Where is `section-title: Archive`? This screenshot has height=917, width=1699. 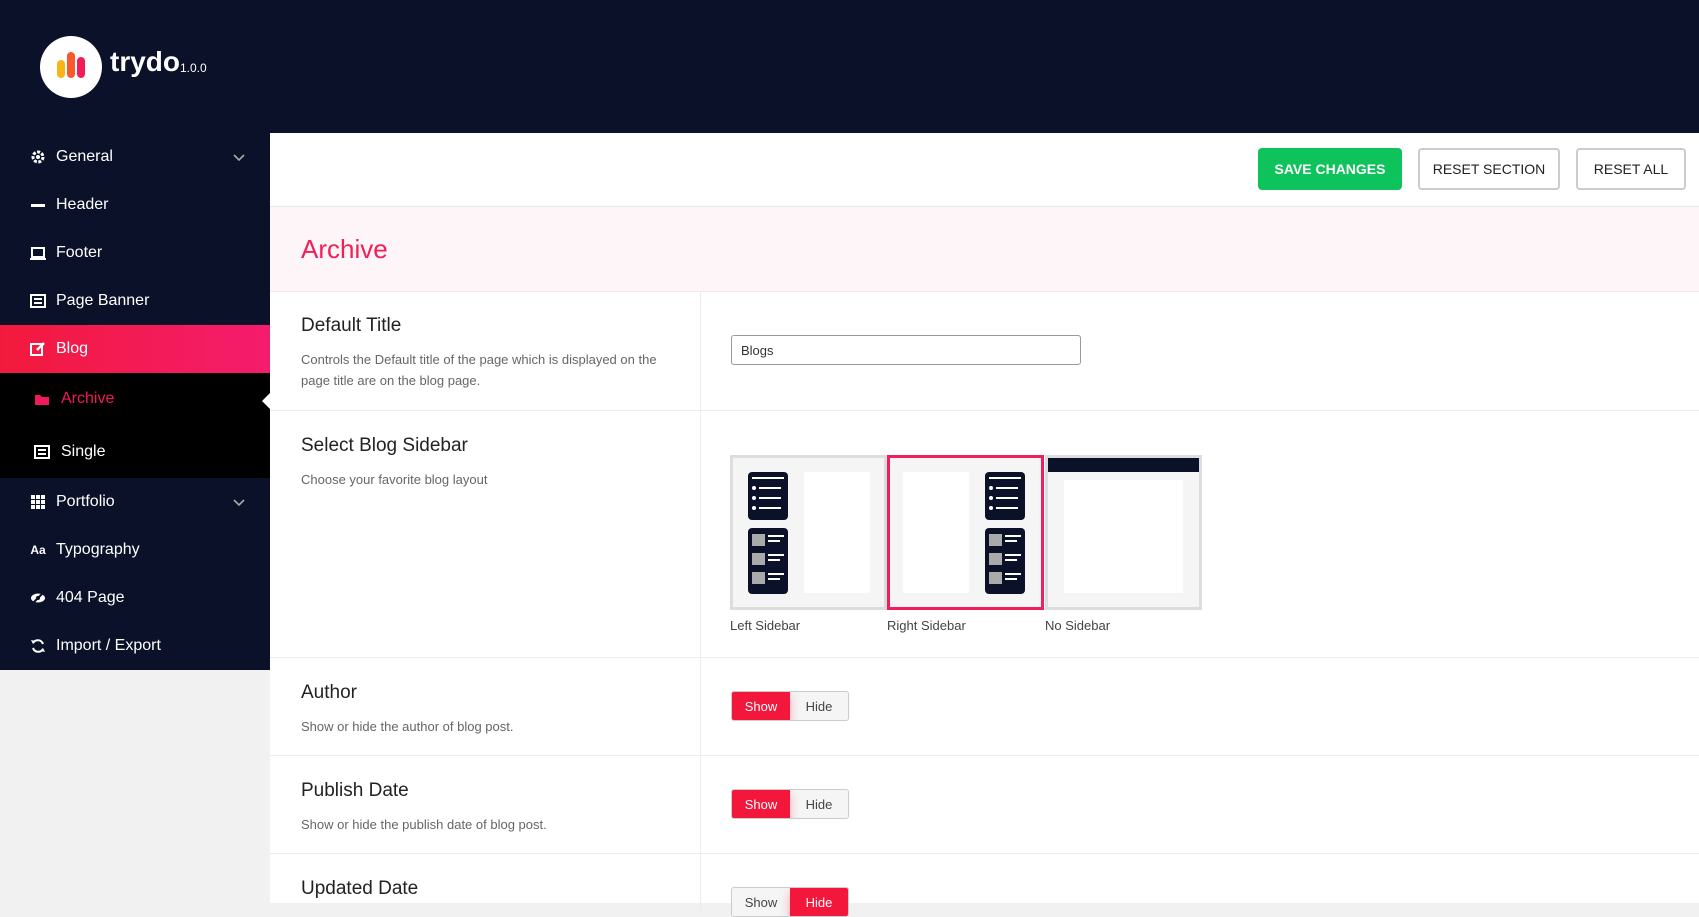
section-title: Archive is located at coordinates (344, 249).